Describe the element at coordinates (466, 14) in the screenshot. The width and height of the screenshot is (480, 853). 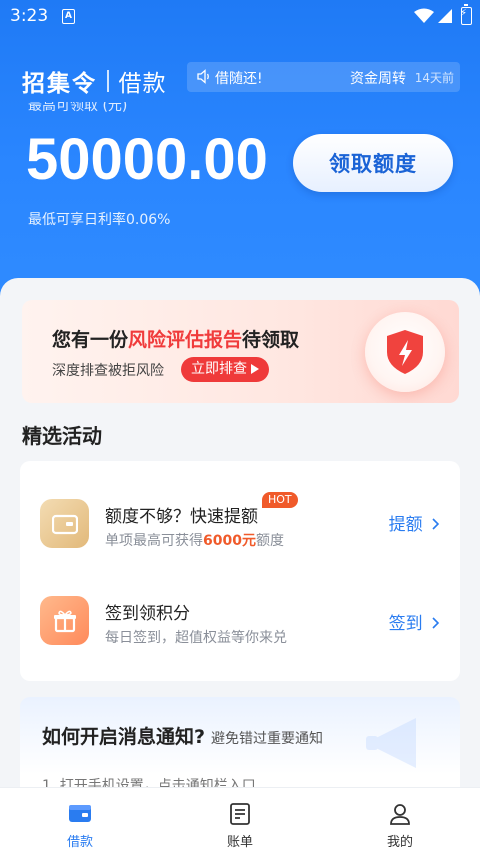
I see `battery-icon` at that location.